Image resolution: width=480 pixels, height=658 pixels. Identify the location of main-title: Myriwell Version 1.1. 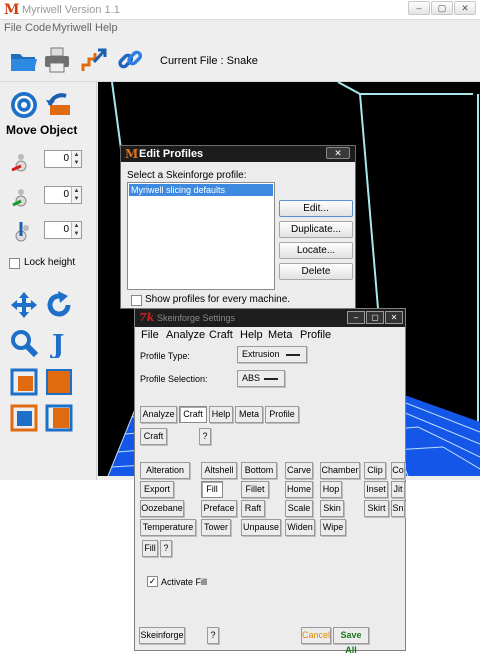
(71, 10).